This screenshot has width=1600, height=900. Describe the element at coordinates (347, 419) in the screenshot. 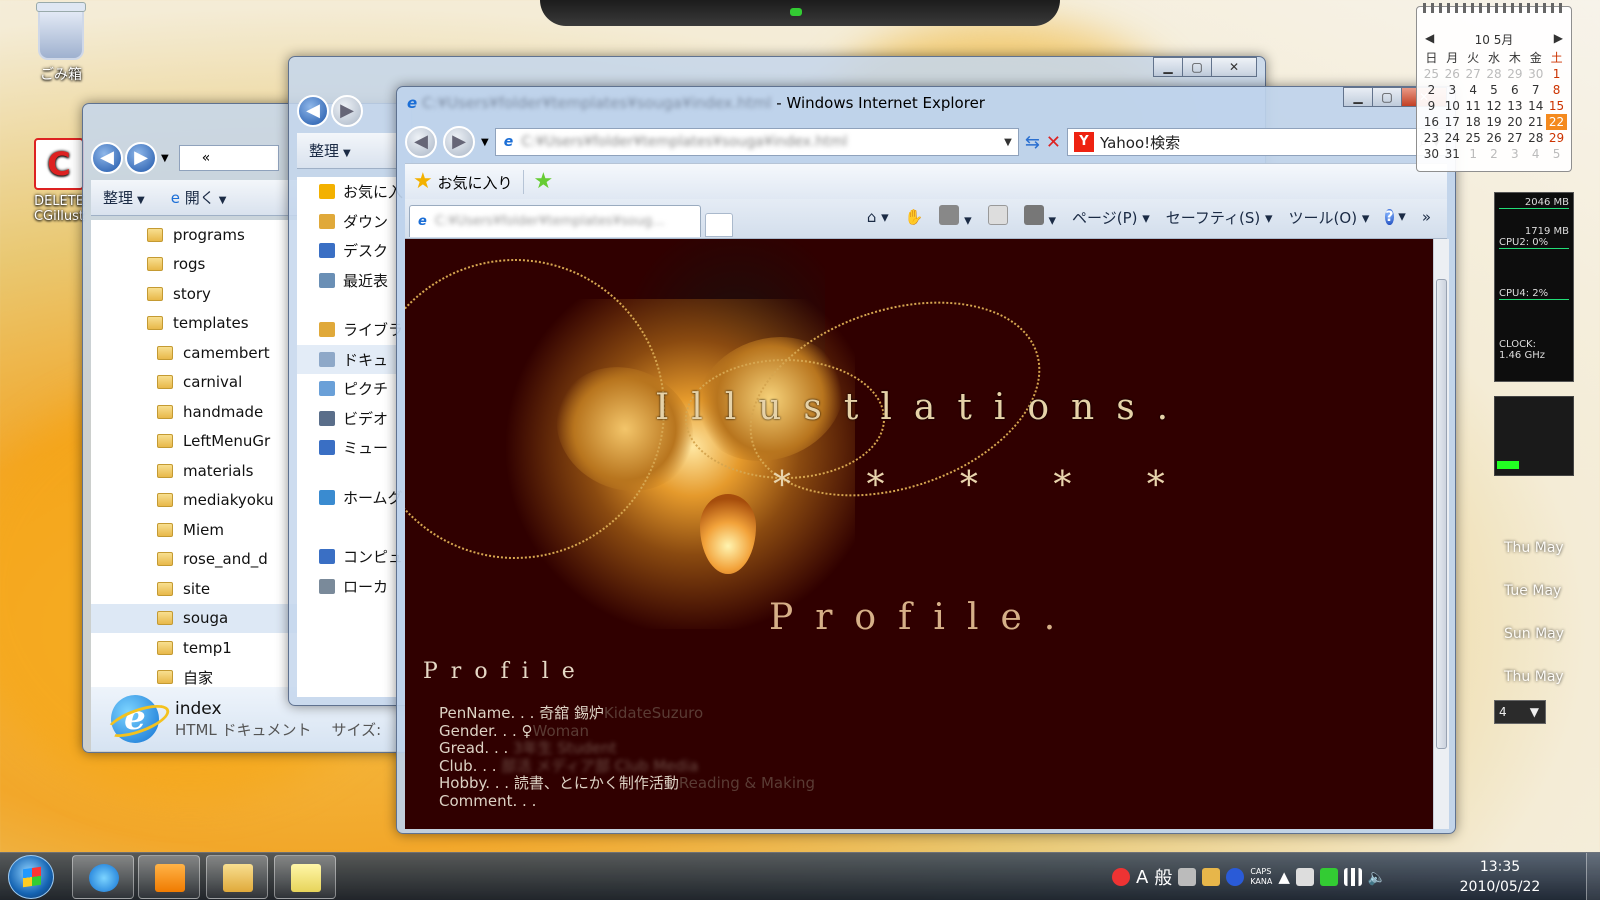

I see `nav-pane-item: ビデオ` at that location.